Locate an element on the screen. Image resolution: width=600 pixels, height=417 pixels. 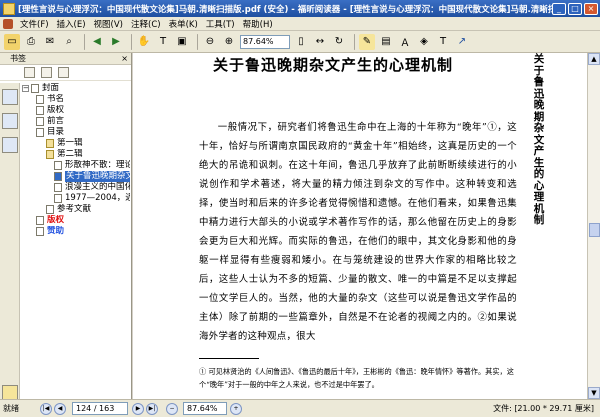
bookmark-item: 参考文献 is located at coordinates (76, 209).